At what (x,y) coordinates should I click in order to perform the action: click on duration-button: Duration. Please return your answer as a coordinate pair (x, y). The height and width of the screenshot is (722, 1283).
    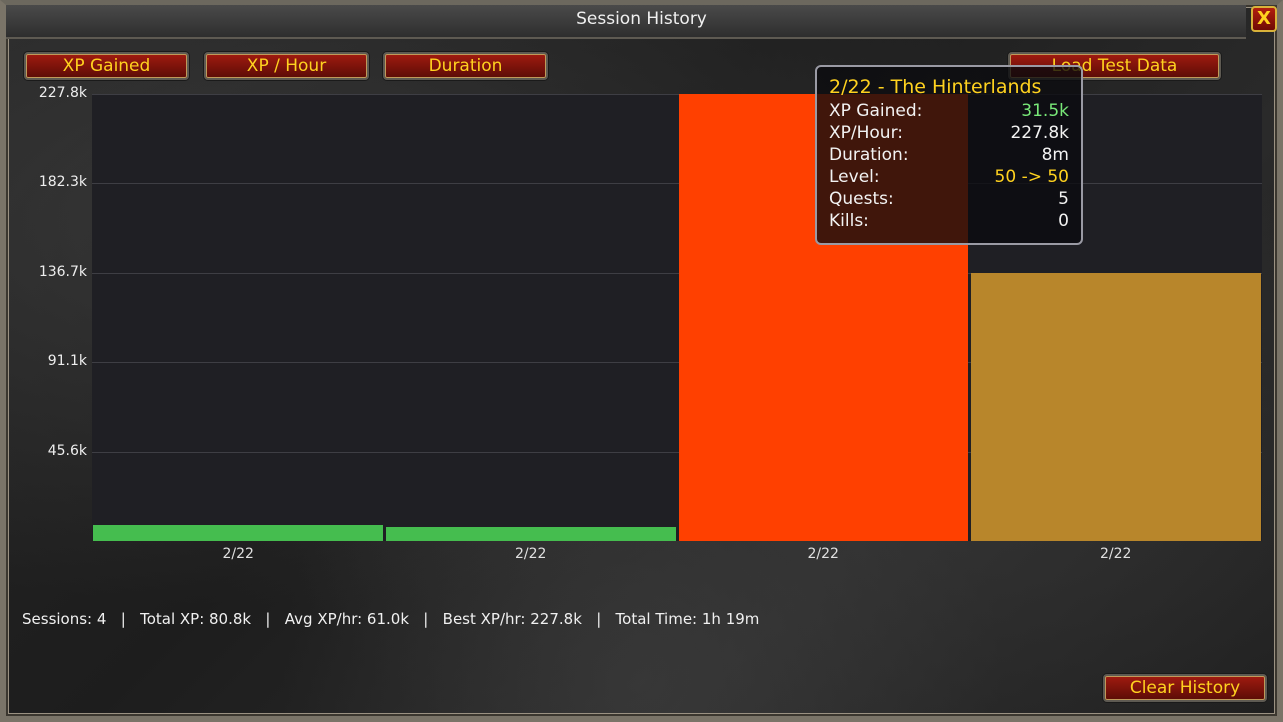
    Looking at the image, I should click on (465, 66).